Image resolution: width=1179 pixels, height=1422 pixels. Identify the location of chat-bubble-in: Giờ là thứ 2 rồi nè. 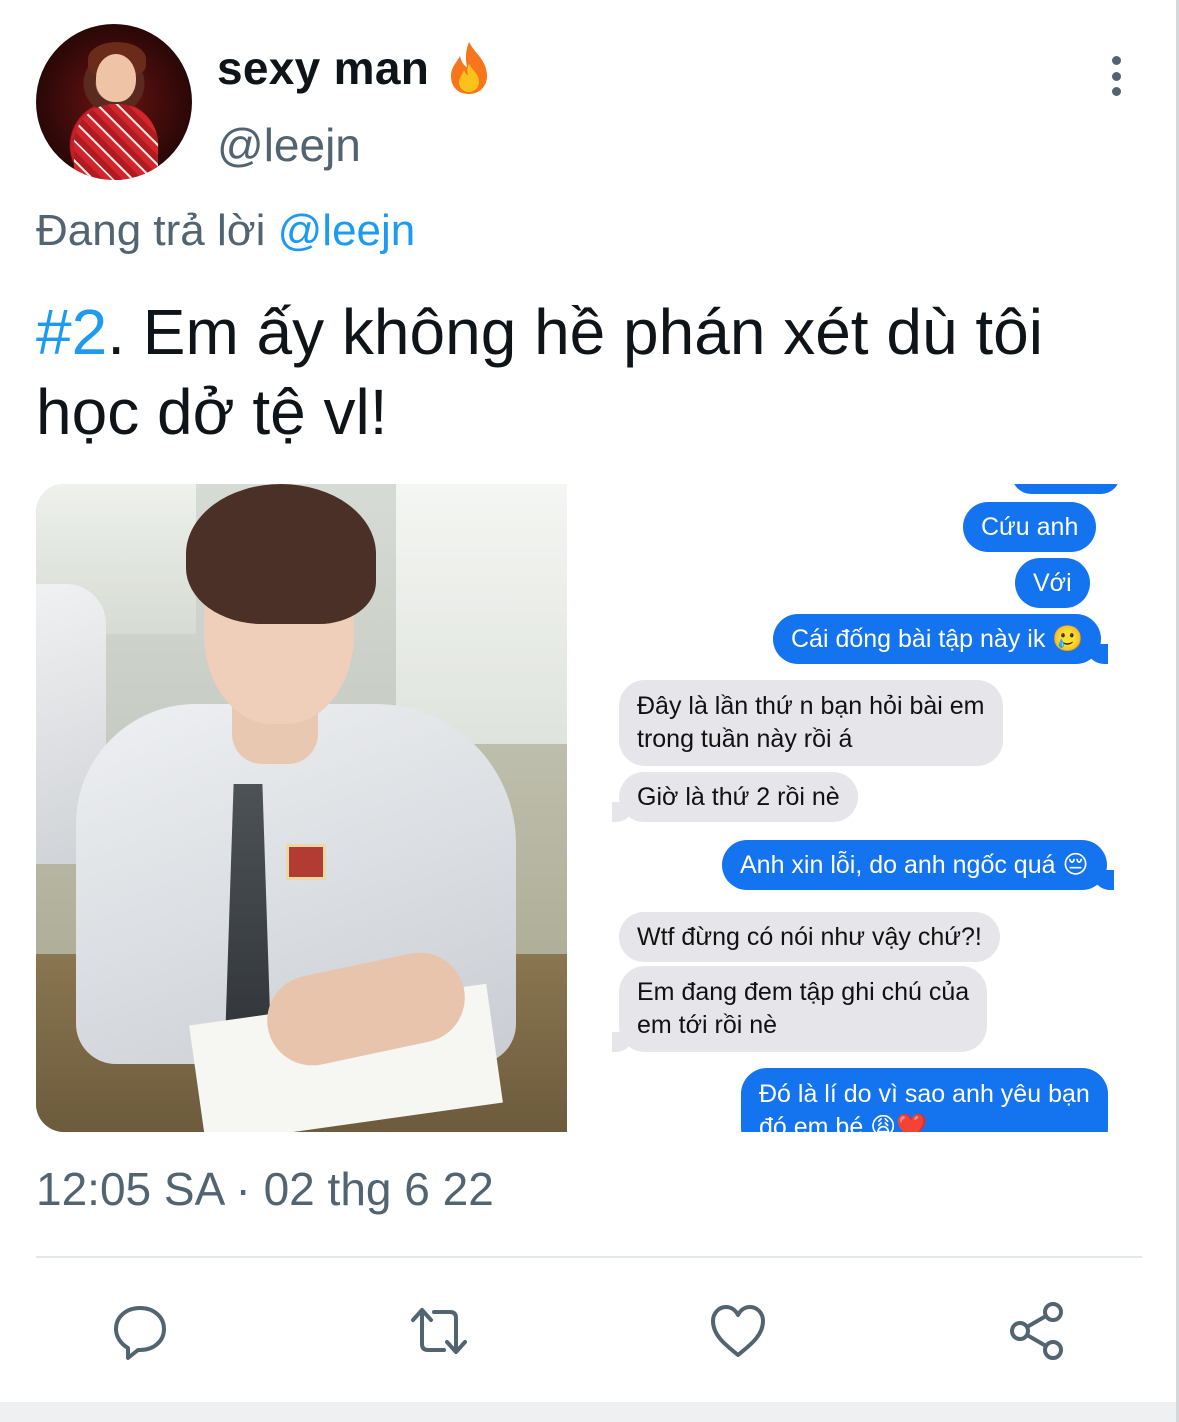
(735, 797).